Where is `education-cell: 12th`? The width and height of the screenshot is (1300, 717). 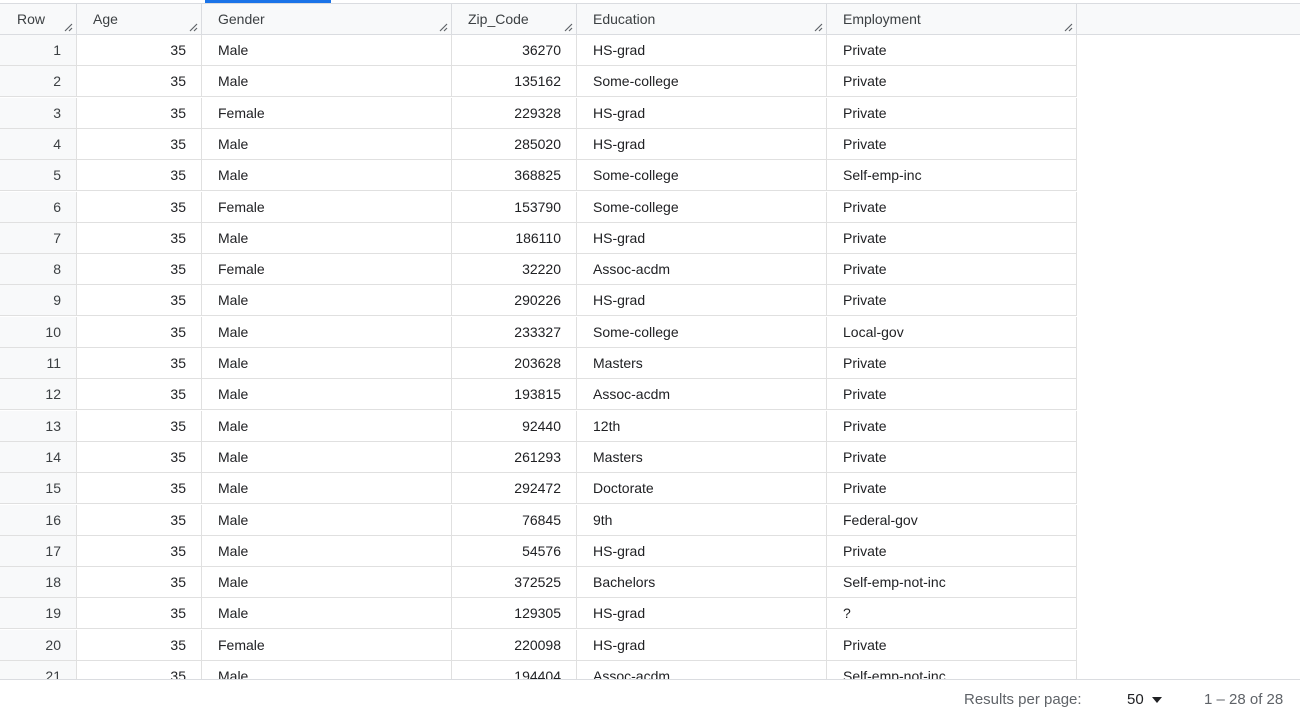
education-cell: 12th is located at coordinates (702, 425).